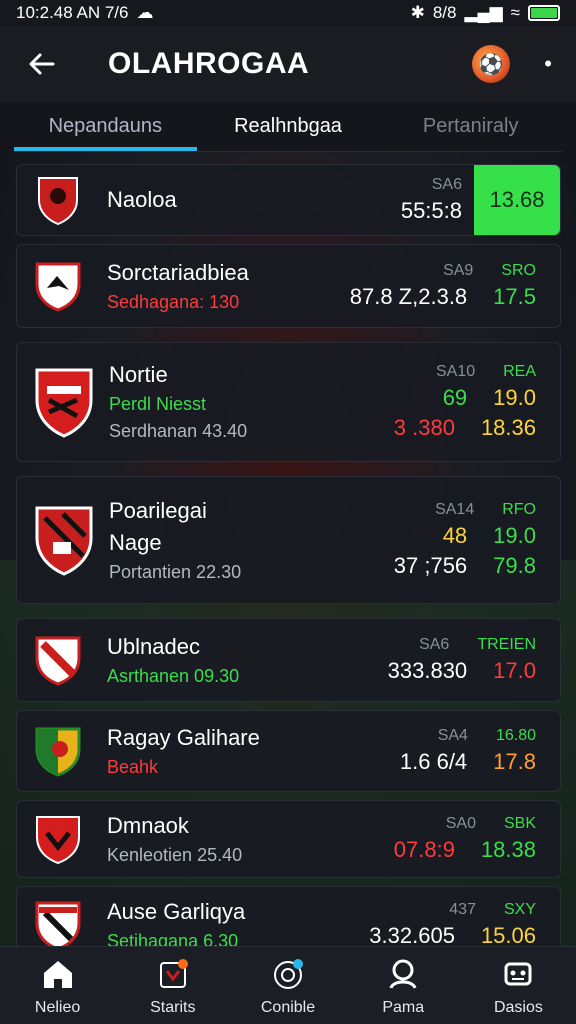  What do you see at coordinates (514, 761) in the screenshot?
I see `stat-value: 17.8` at bounding box center [514, 761].